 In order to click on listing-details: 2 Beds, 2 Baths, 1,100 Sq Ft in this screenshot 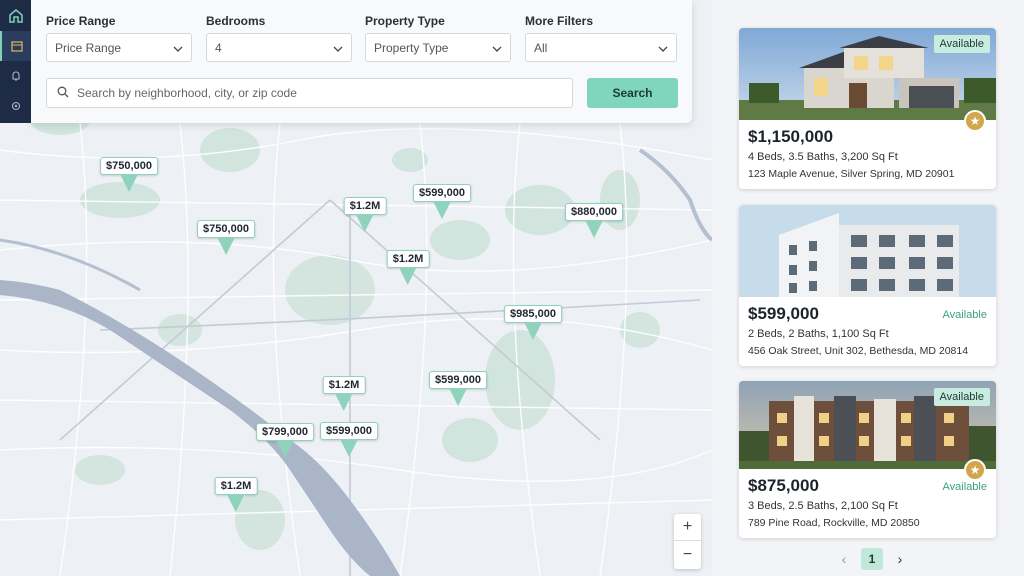, I will do `click(818, 334)`.